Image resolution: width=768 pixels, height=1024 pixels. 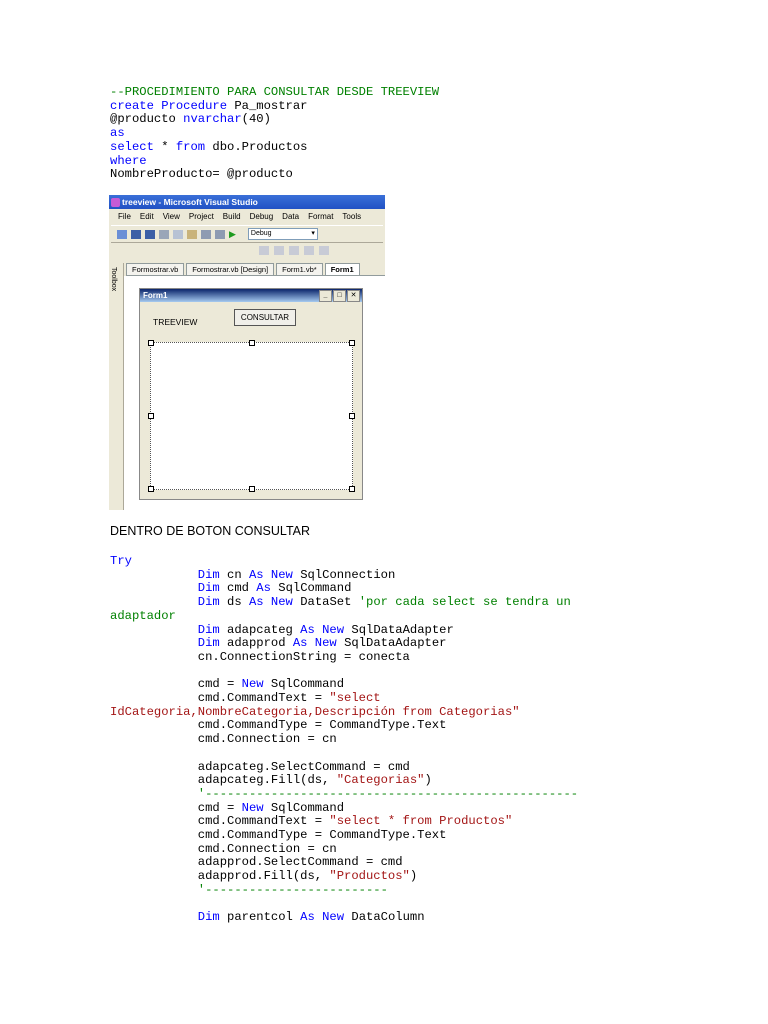 I want to click on align-middle-icon, so click(x=324, y=250).